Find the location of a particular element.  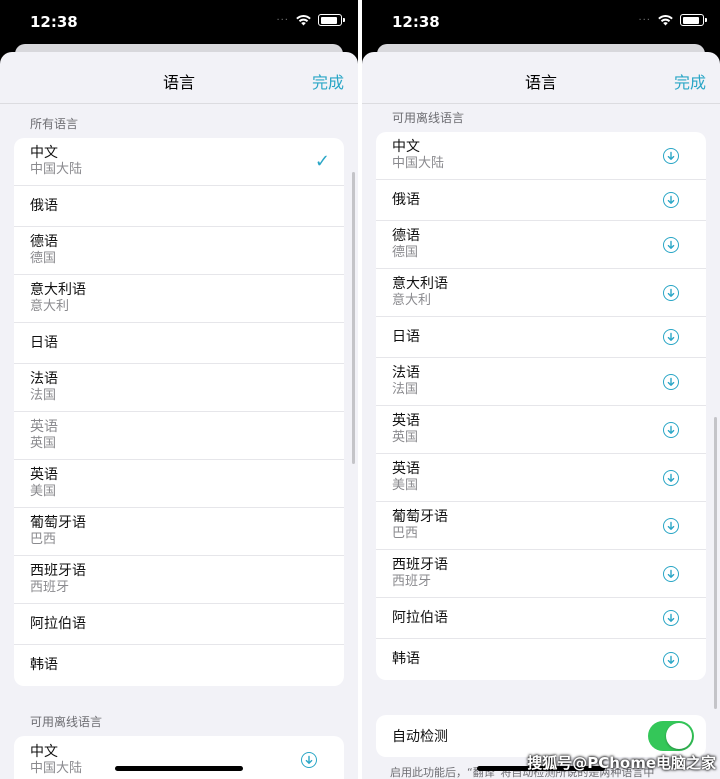

language-name: 法语 is located at coordinates (406, 373).